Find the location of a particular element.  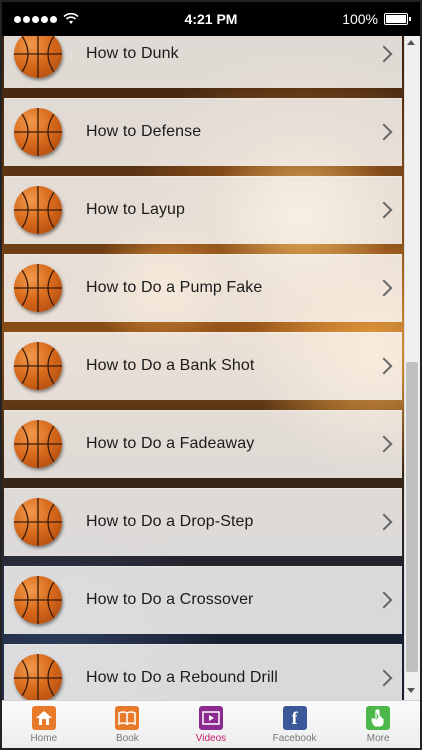

tab-label: Book is located at coordinates (127, 738).